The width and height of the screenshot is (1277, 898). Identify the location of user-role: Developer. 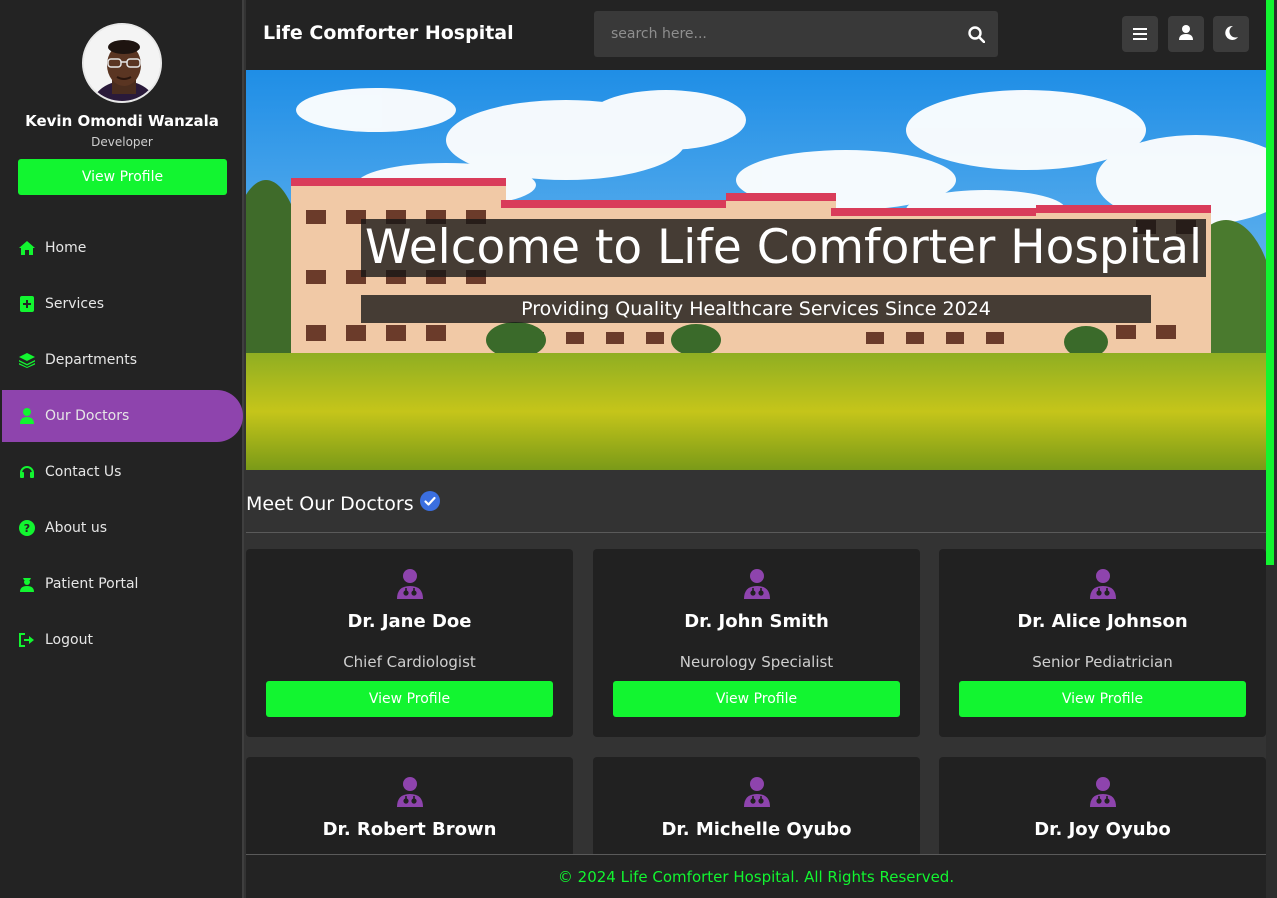
(122, 142).